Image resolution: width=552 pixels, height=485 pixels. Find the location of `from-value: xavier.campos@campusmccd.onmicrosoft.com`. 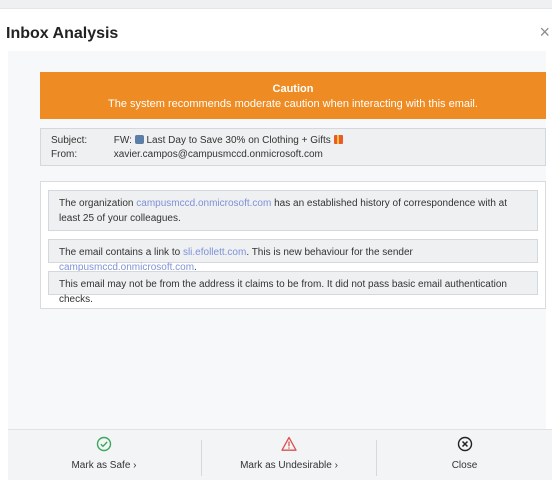

from-value: xavier.campos@campusmccd.onmicrosoft.com is located at coordinates (218, 154).